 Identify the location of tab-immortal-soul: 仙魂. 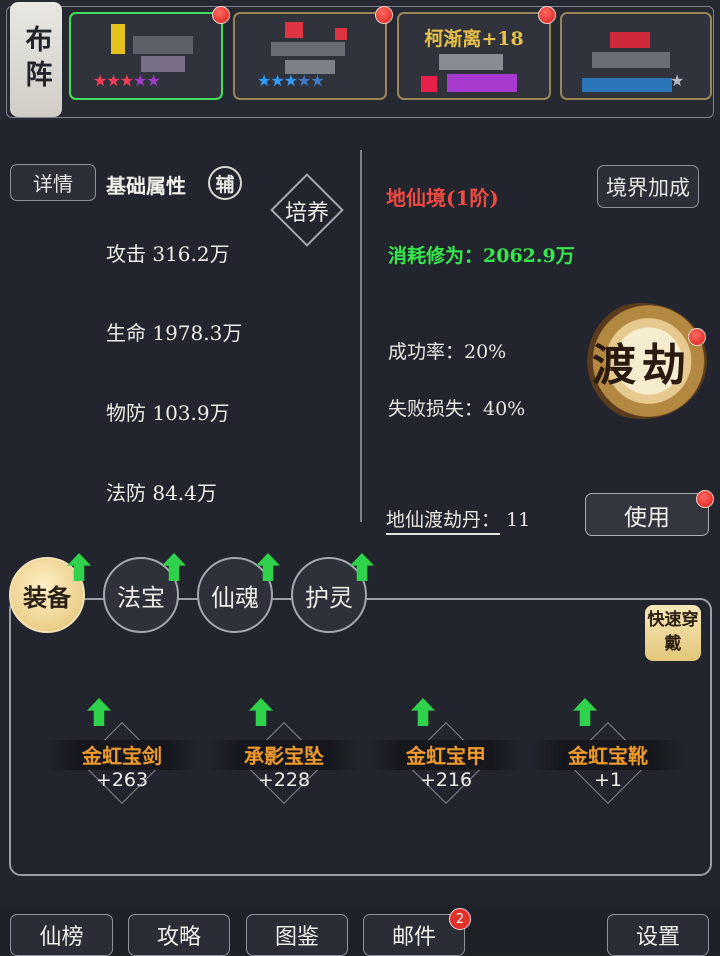
(235, 595).